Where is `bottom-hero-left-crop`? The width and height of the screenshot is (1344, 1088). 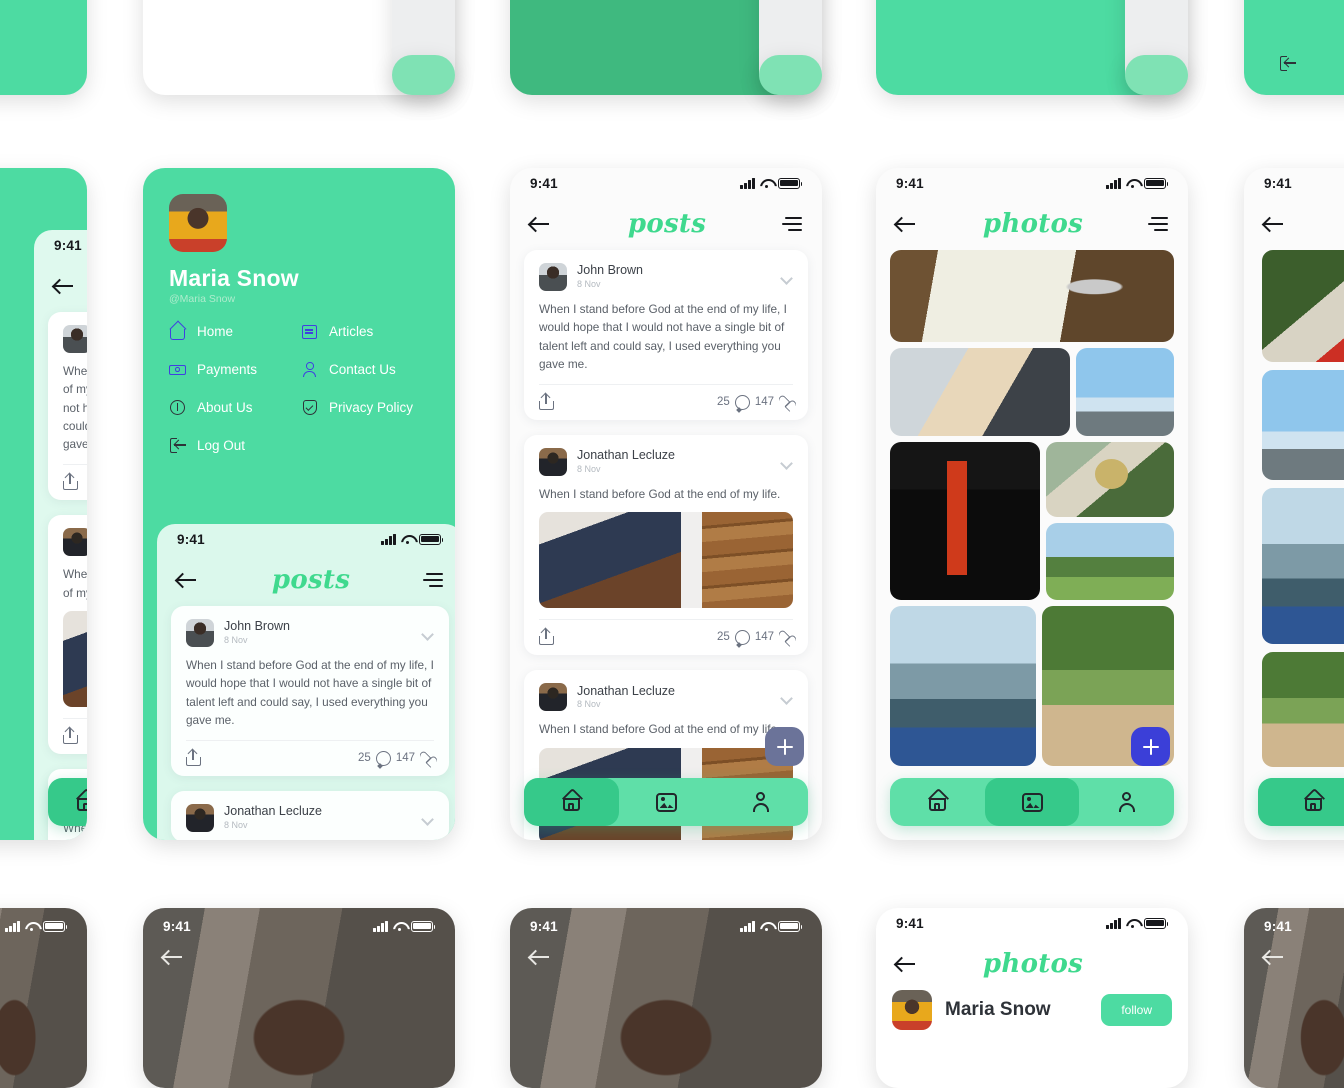
bottom-hero-left-crop is located at coordinates (43, 998).